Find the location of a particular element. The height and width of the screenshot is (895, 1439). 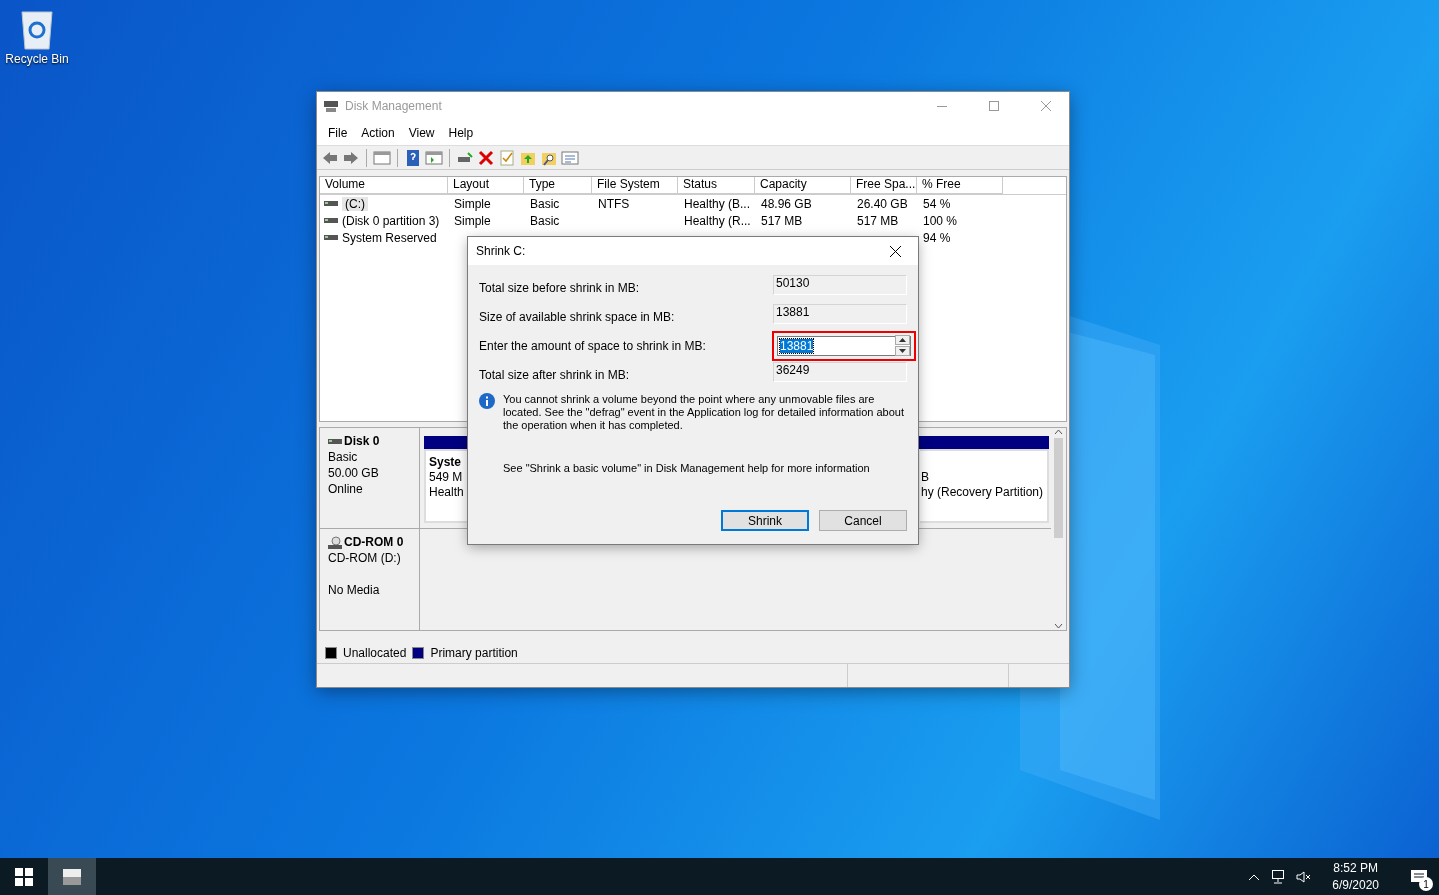

menu-item: Action is located at coordinates (378, 132).